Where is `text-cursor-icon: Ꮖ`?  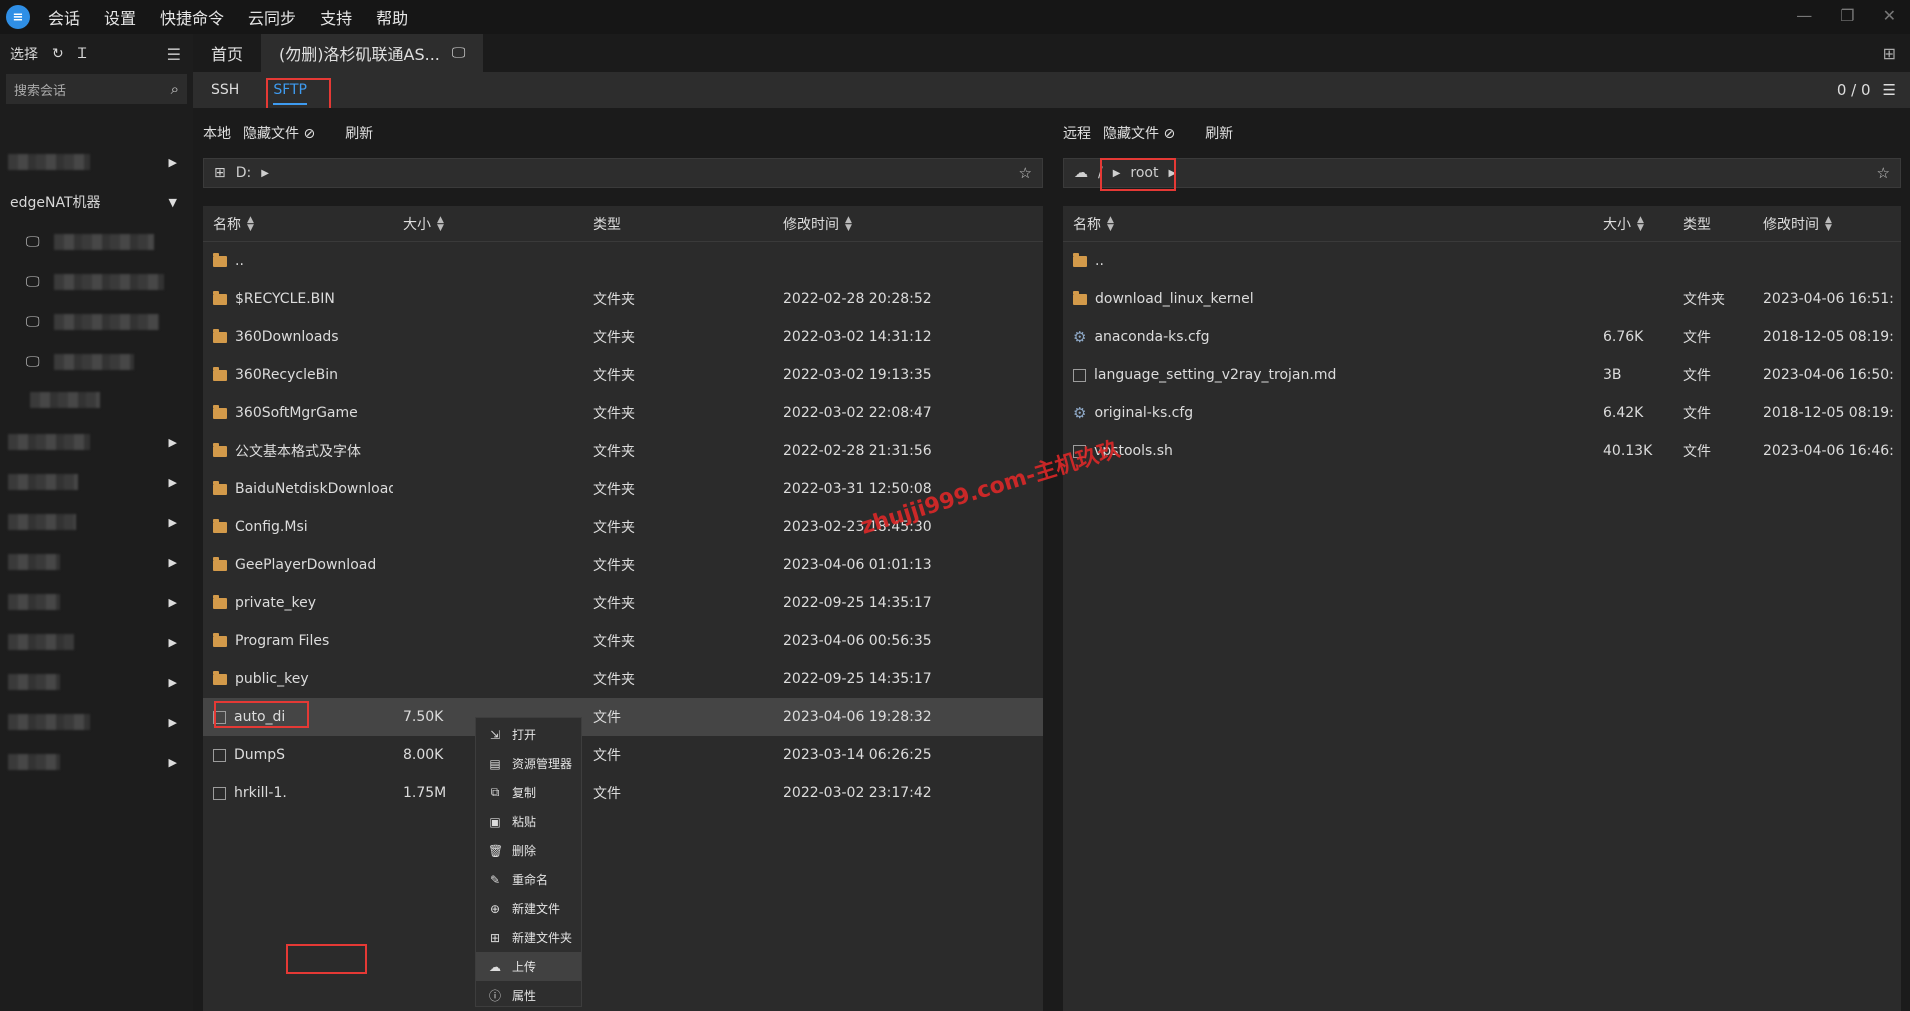
text-cursor-icon: Ꮖ is located at coordinates (82, 54).